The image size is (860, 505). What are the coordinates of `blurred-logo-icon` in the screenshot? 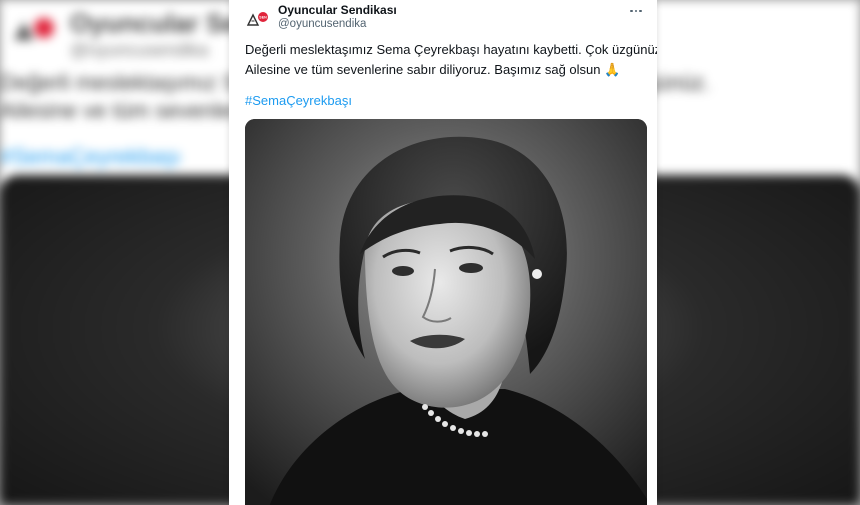 It's located at (34, 29).